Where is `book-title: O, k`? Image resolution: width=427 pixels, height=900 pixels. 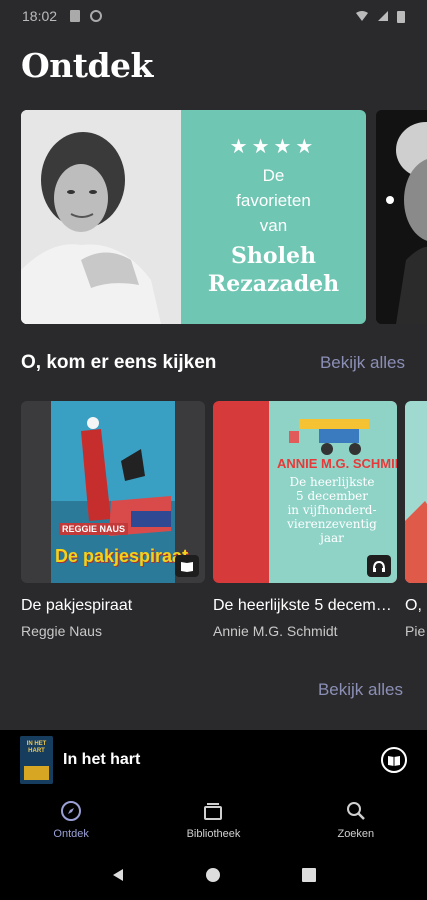
book-title: O, k is located at coordinates (416, 605).